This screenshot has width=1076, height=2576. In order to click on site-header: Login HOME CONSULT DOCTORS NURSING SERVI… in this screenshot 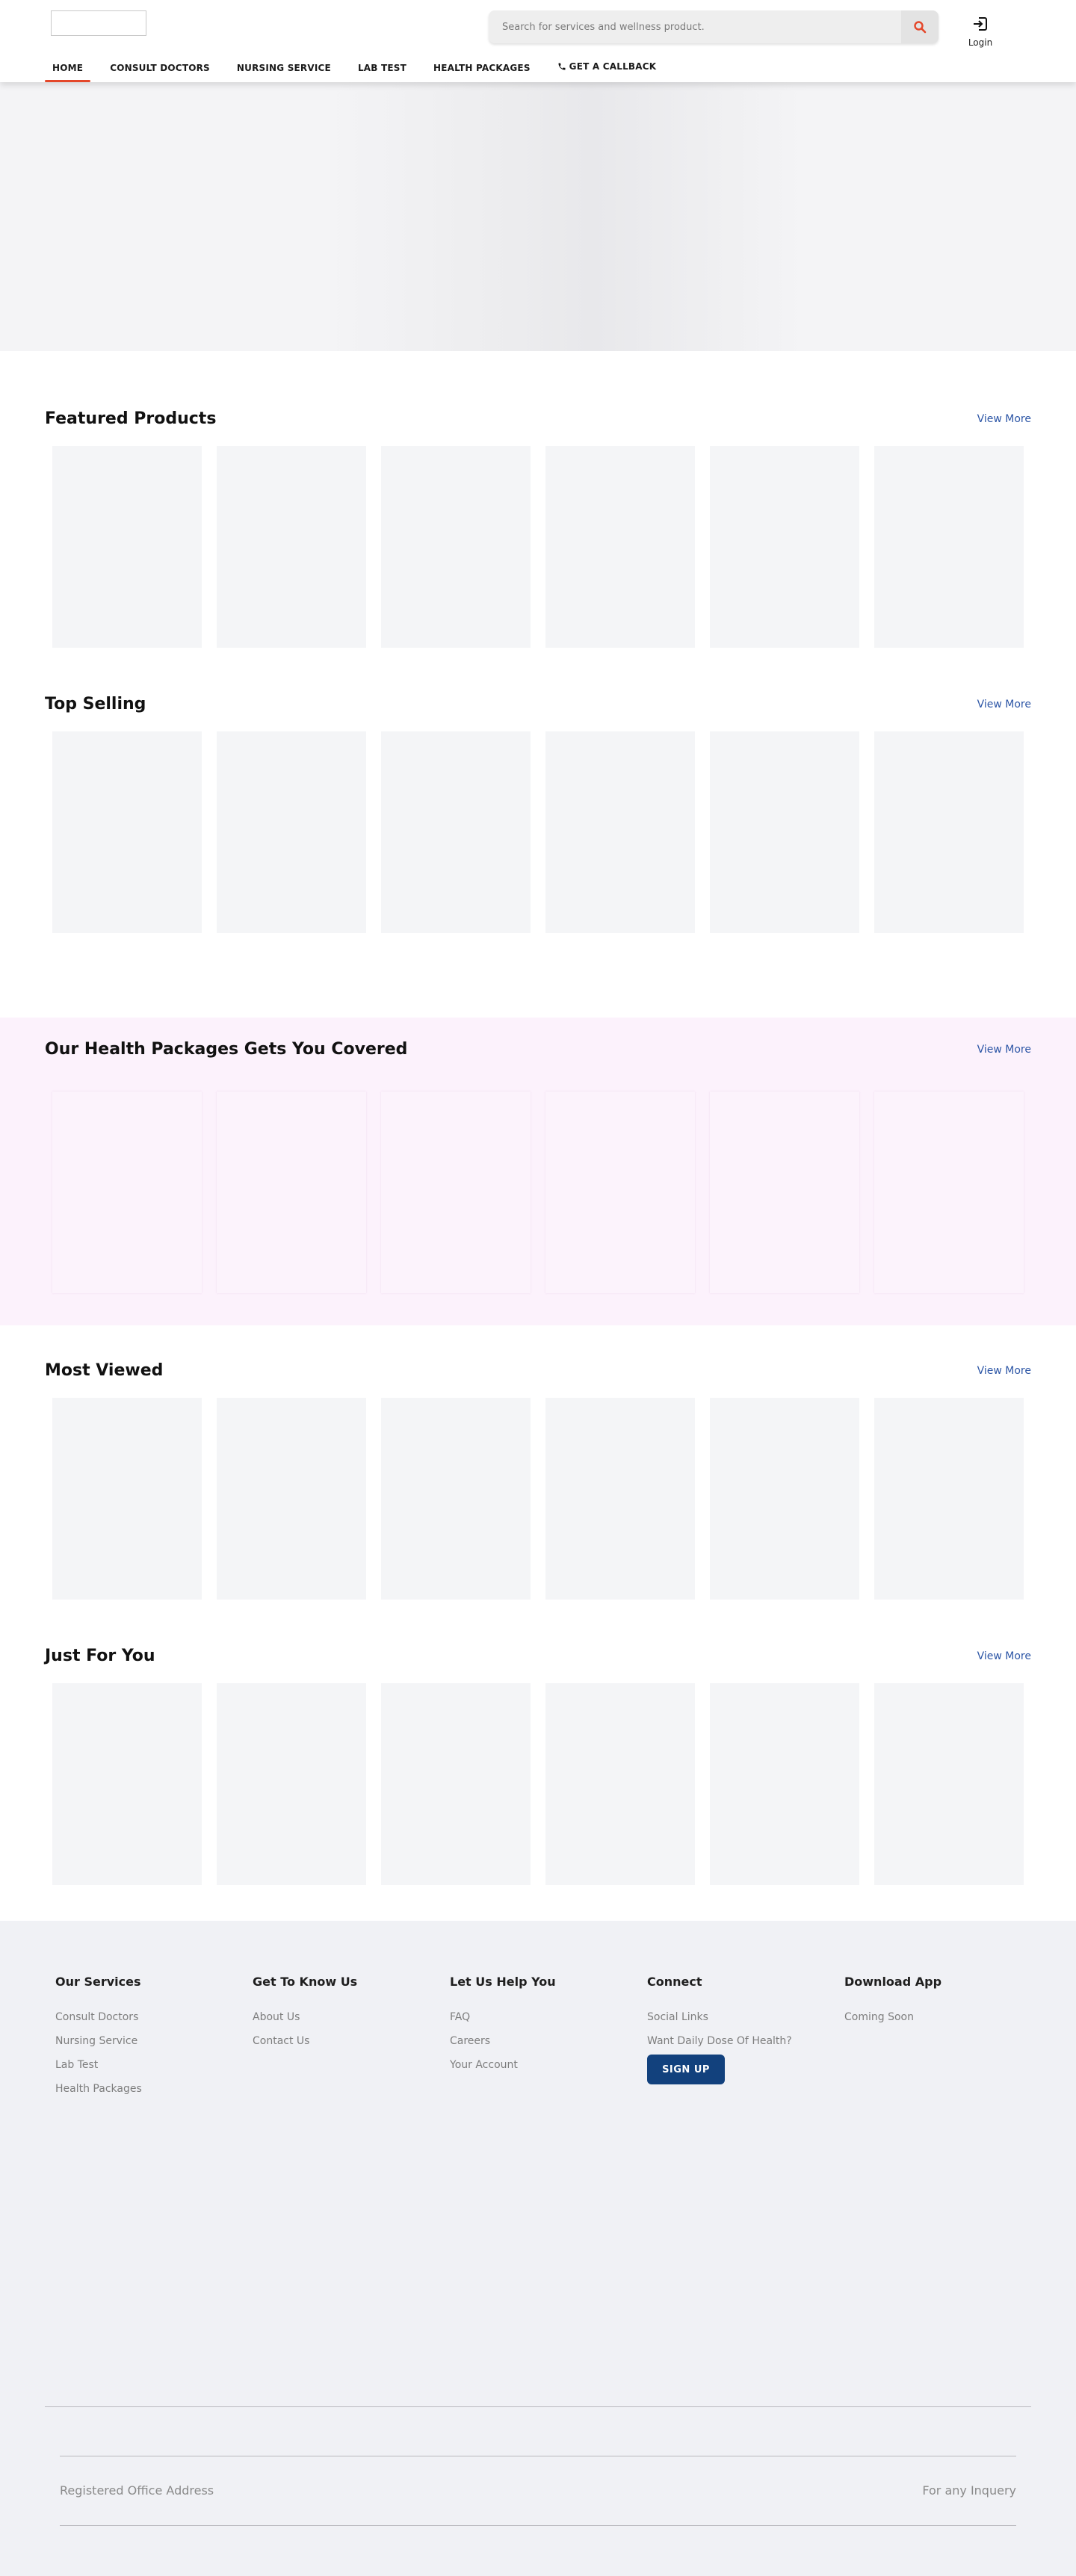, I will do `click(538, 41)`.